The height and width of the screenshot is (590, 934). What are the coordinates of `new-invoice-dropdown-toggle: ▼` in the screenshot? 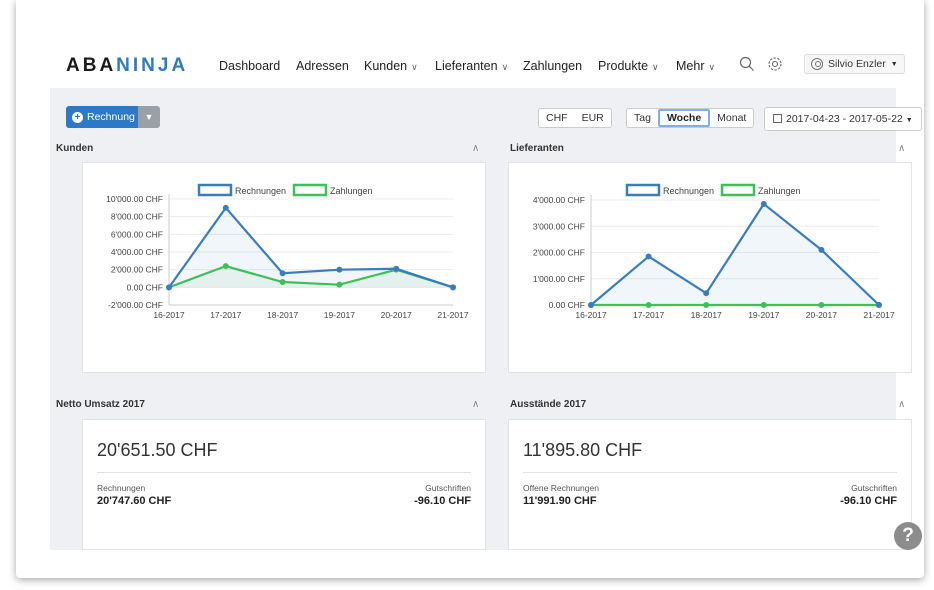 It's located at (149, 117).